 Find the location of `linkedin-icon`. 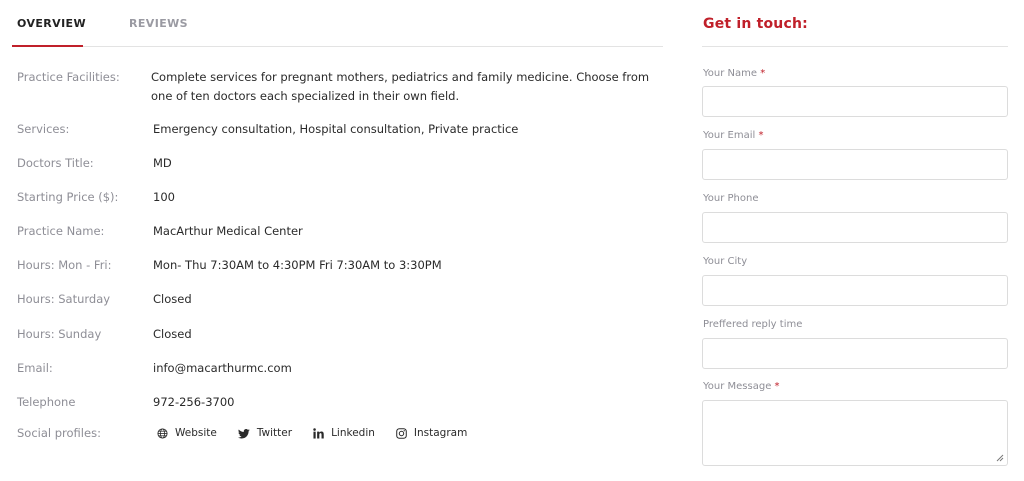

linkedin-icon is located at coordinates (318, 433).